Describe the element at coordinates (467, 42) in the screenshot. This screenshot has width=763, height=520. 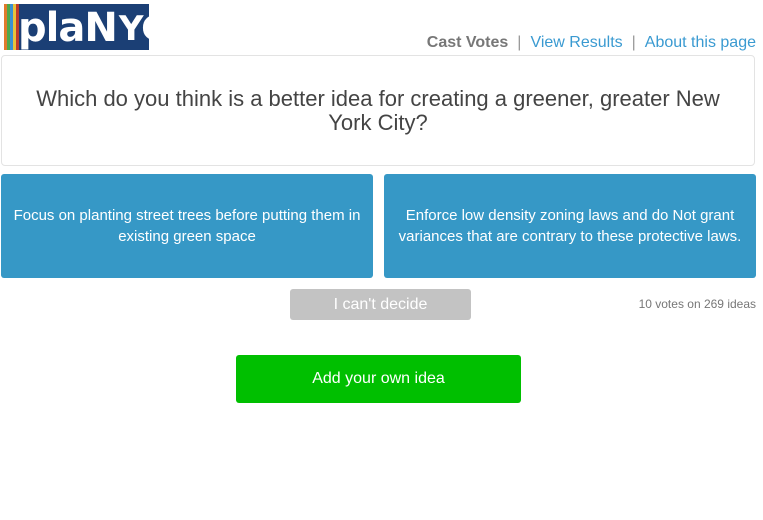
I see `nav-cast-votes: Cast Votes` at that location.